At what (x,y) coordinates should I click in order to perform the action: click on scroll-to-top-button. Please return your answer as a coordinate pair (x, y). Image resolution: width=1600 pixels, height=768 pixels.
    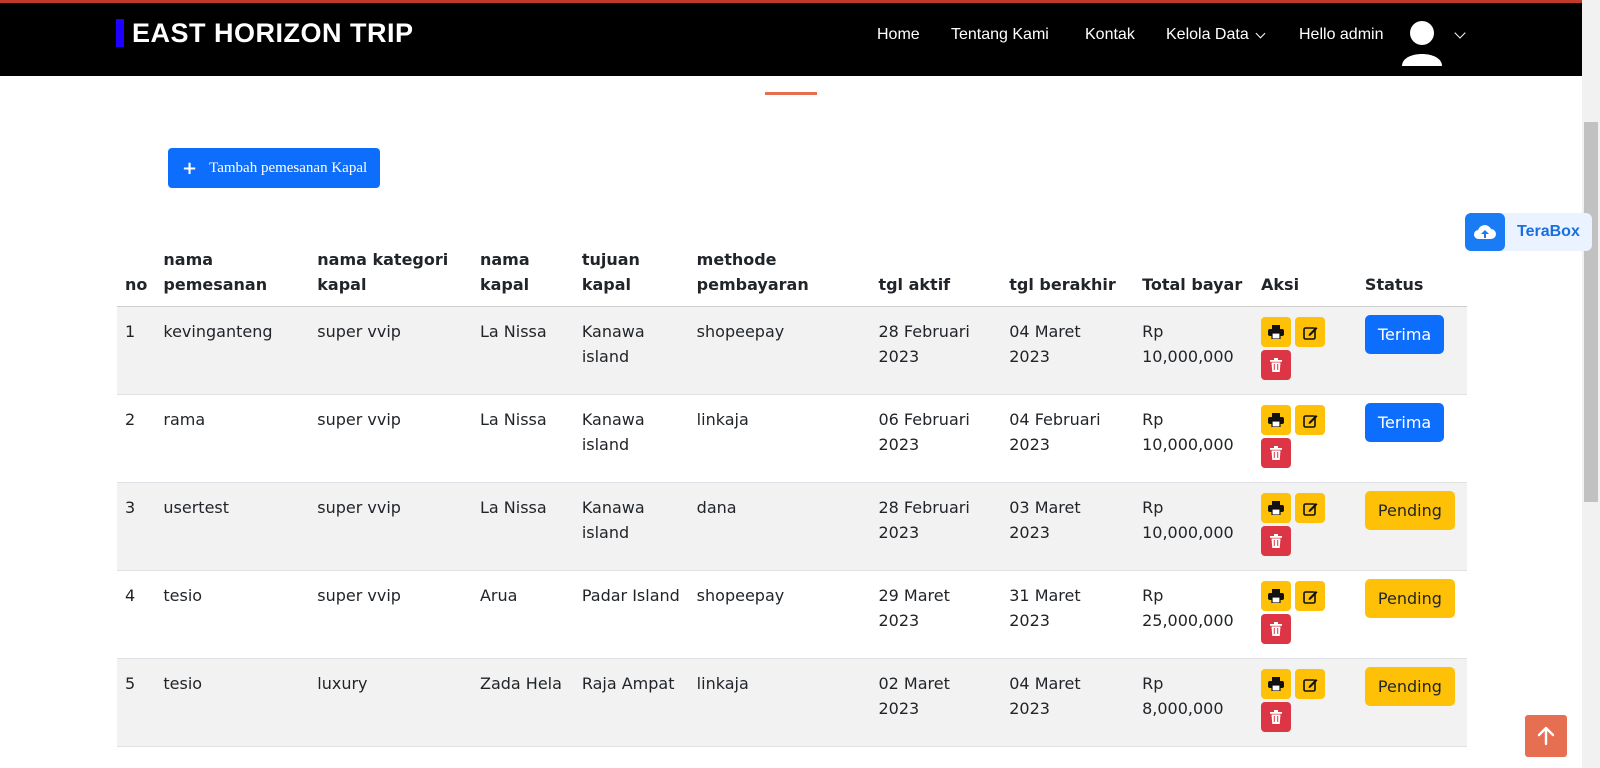
    Looking at the image, I should click on (1546, 736).